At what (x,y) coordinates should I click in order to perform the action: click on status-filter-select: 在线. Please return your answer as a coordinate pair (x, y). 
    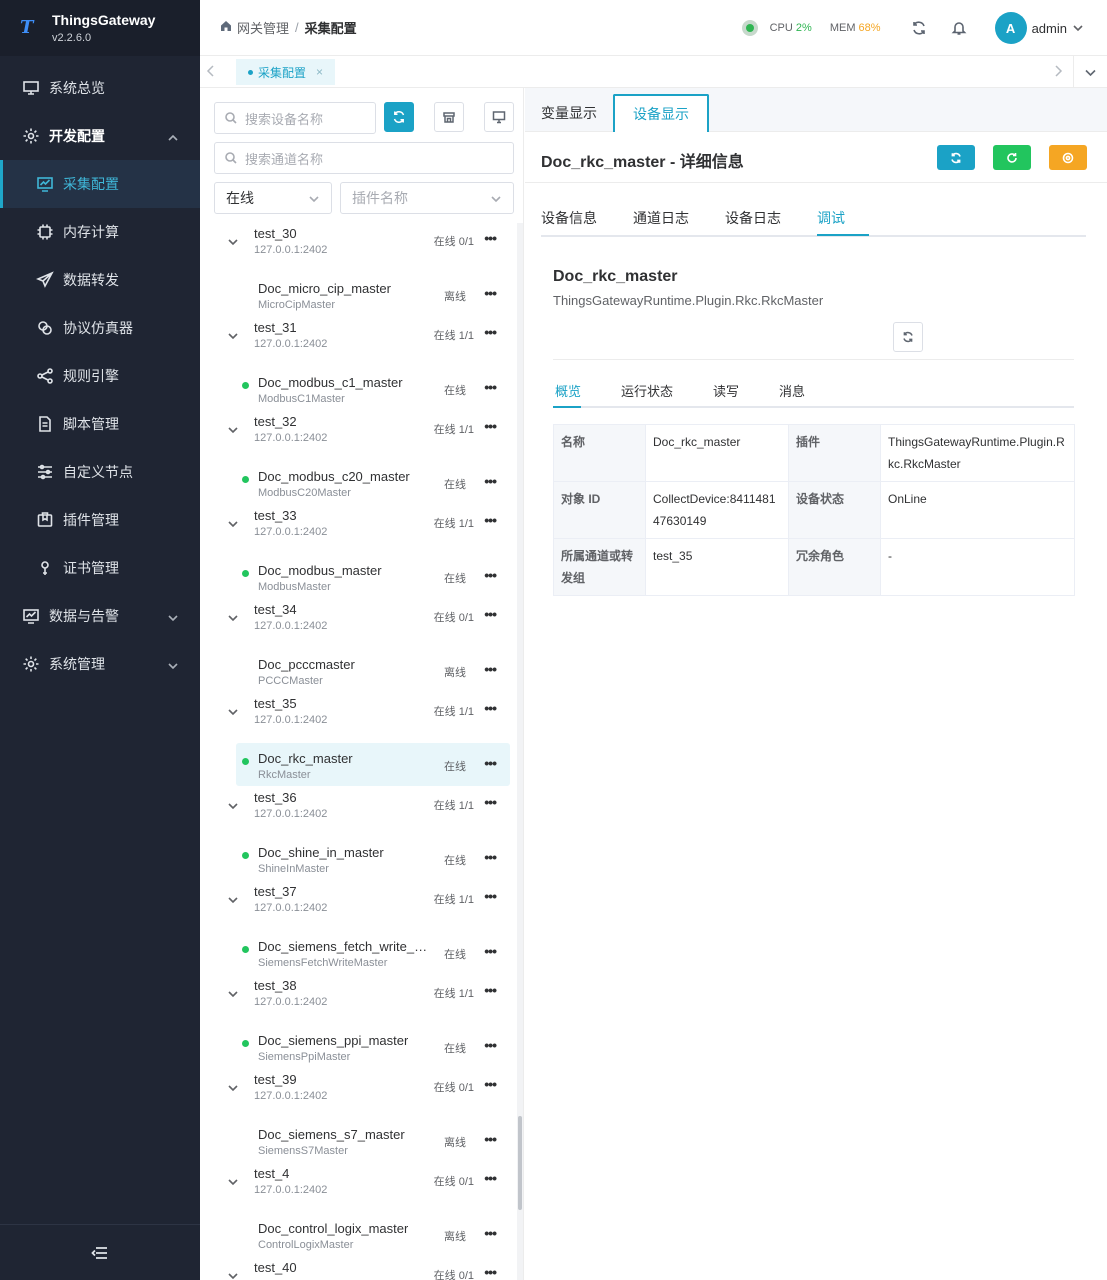
    Looking at the image, I should click on (273, 198).